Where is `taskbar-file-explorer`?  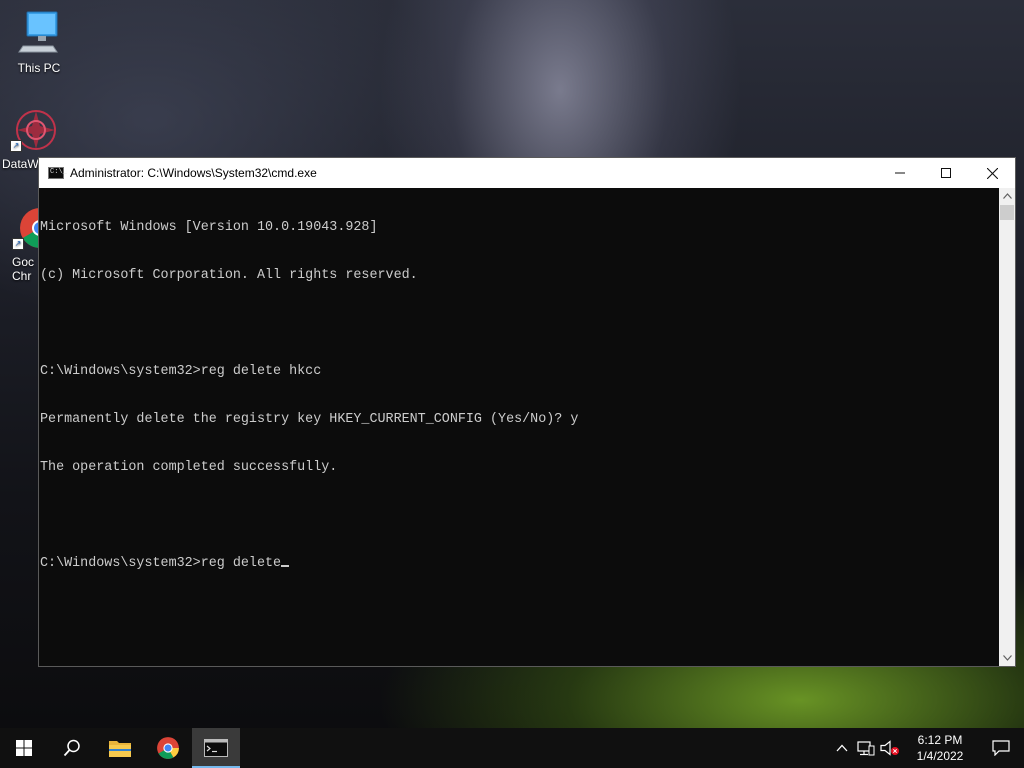
taskbar-file-explorer is located at coordinates (120, 748).